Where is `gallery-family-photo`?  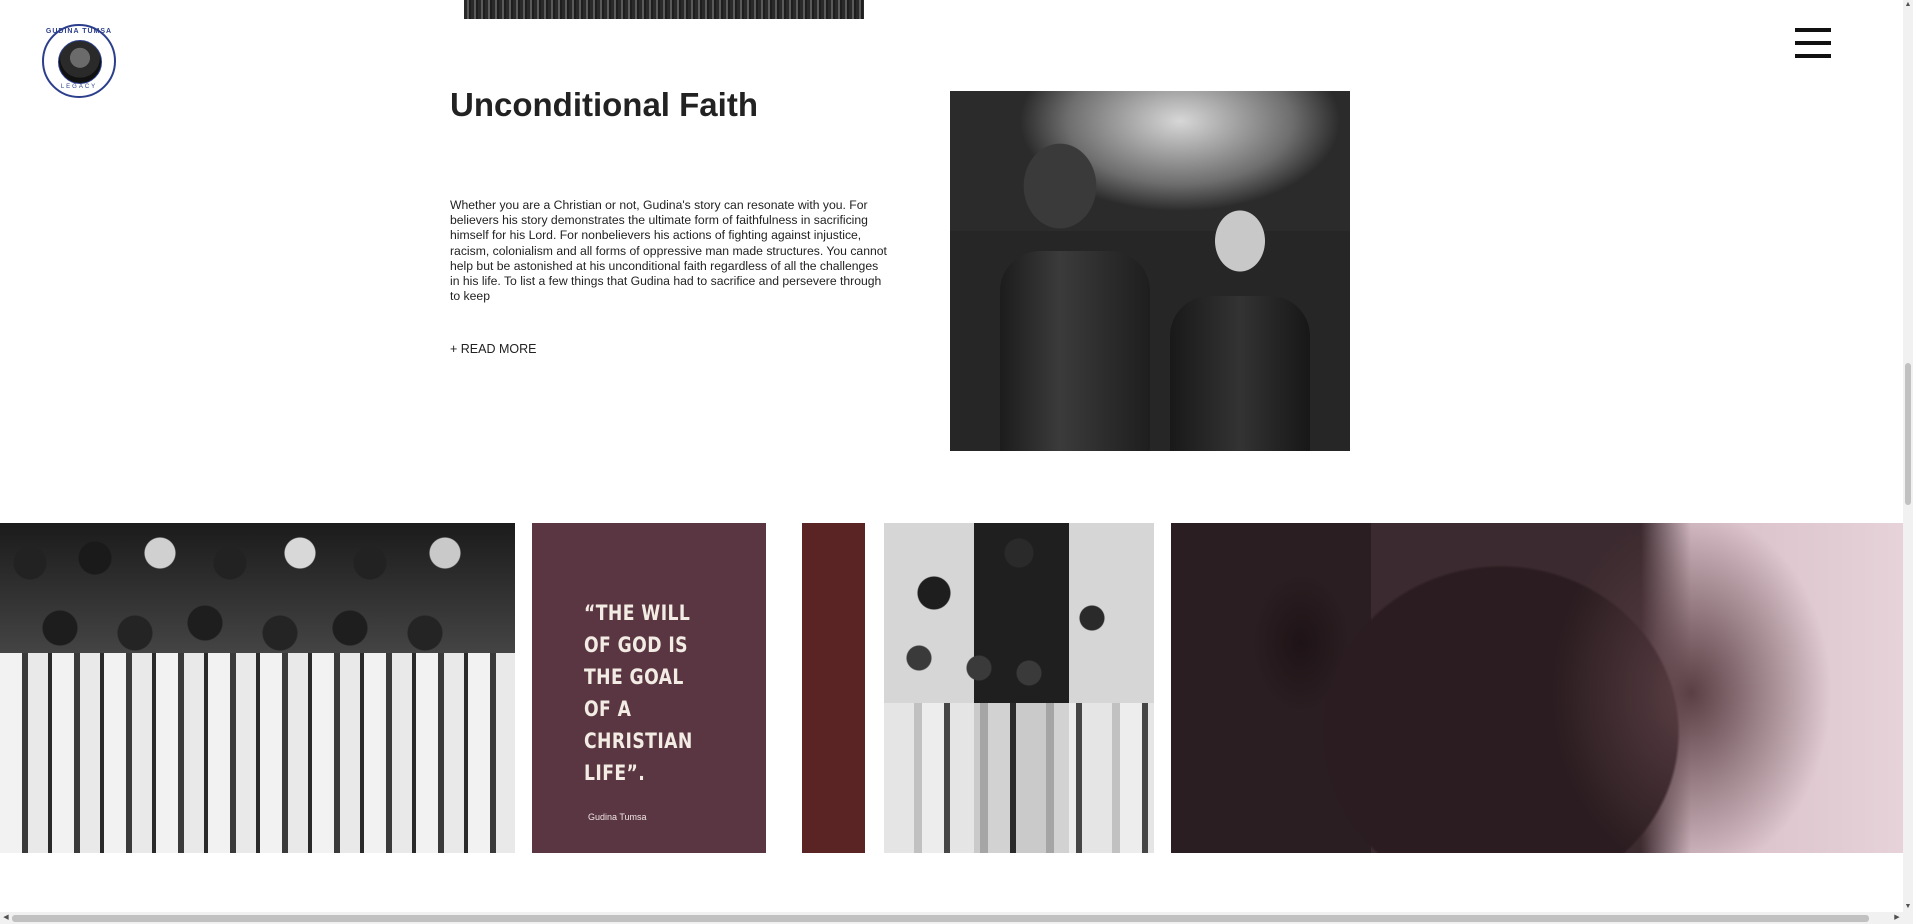
gallery-family-photo is located at coordinates (1019, 688).